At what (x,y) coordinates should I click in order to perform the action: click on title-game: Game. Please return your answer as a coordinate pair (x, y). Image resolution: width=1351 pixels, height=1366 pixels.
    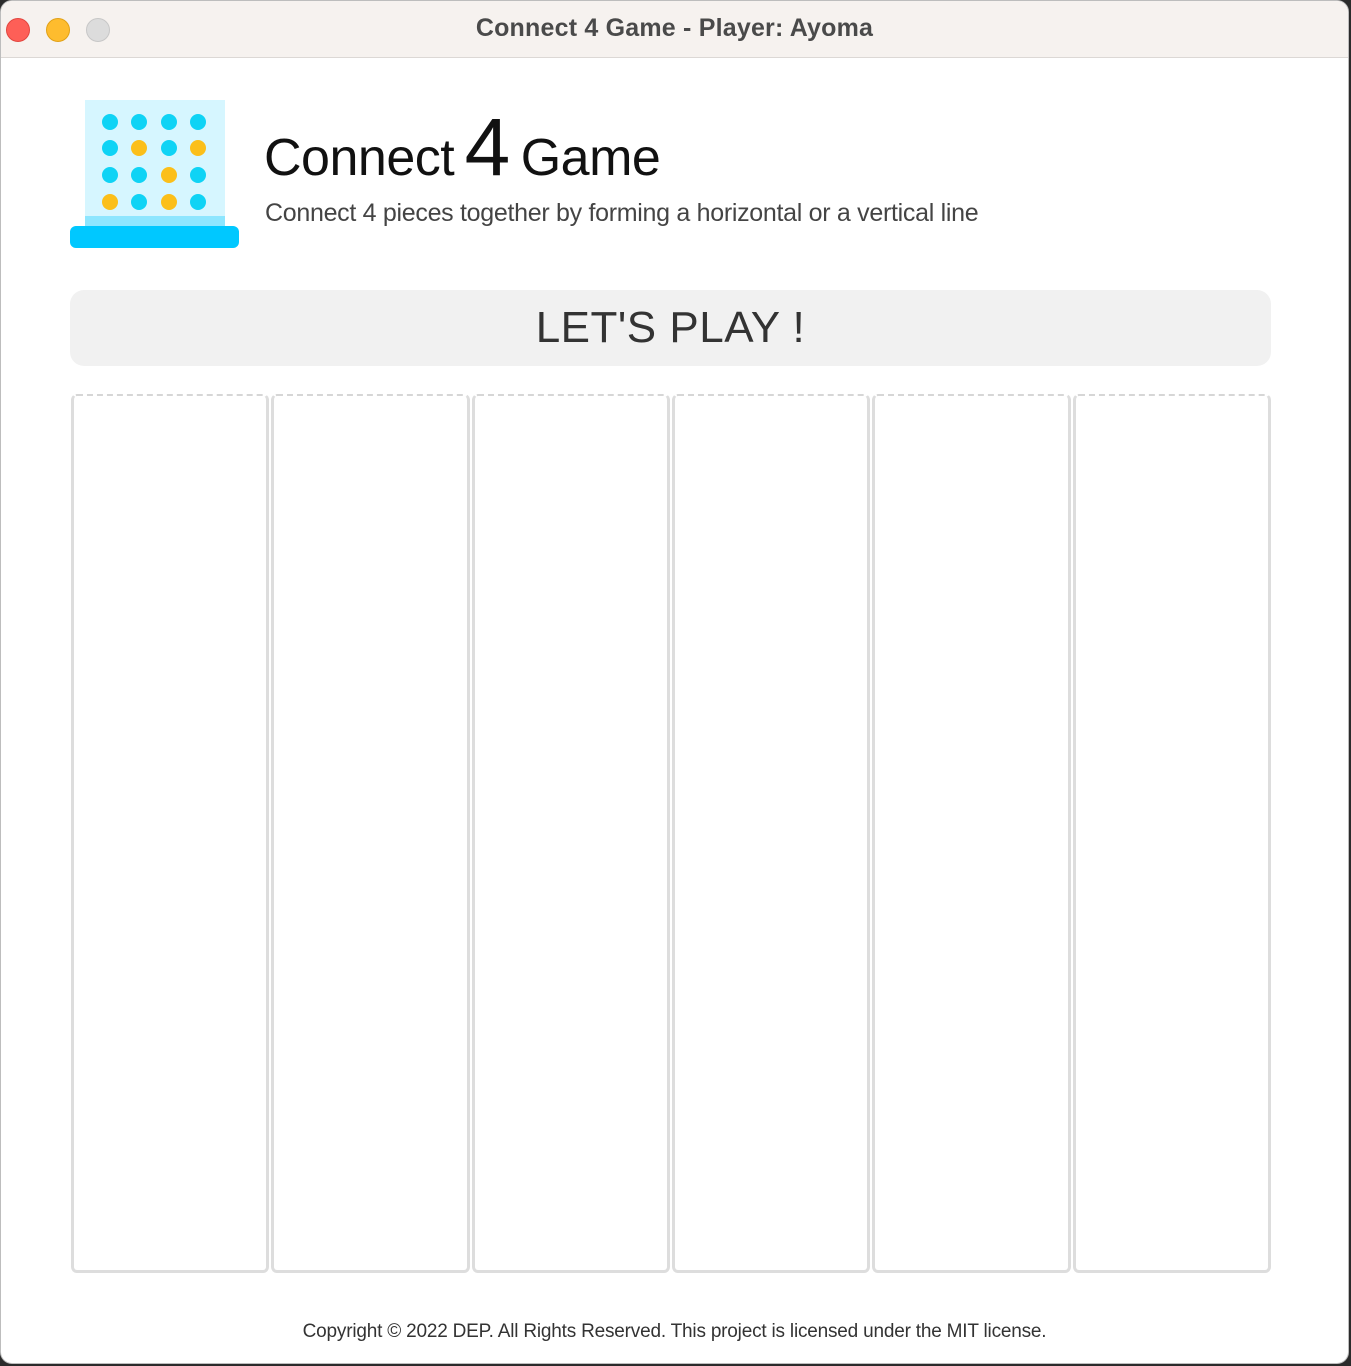
    Looking at the image, I should click on (590, 158).